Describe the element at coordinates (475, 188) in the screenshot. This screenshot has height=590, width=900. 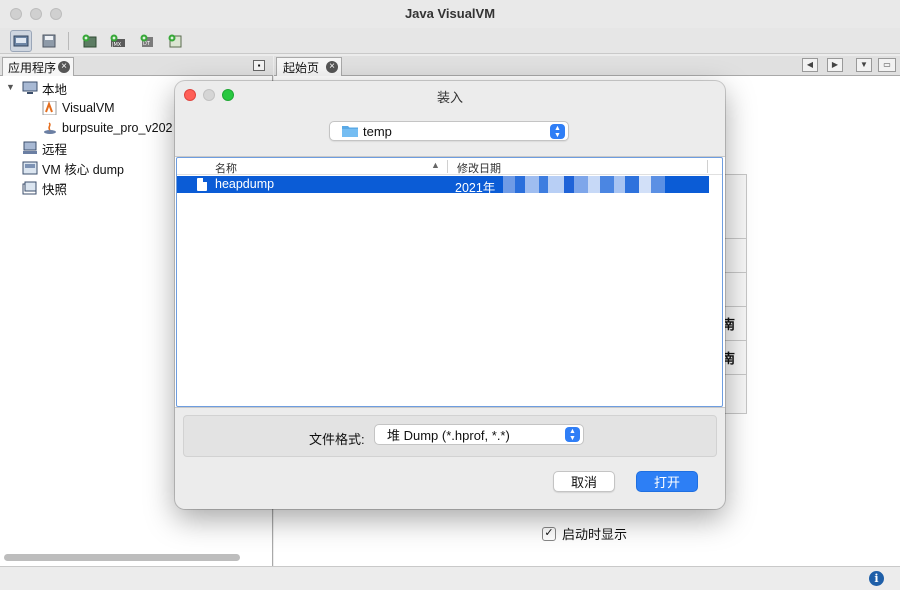
I see `file-date: 2021年` at that location.